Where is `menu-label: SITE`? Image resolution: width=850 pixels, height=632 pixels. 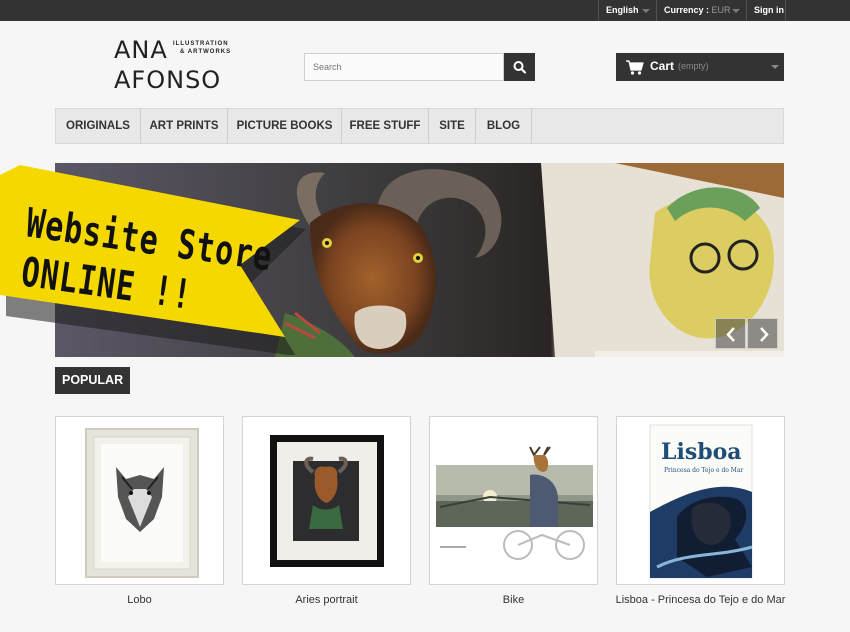
menu-label: SITE is located at coordinates (452, 126).